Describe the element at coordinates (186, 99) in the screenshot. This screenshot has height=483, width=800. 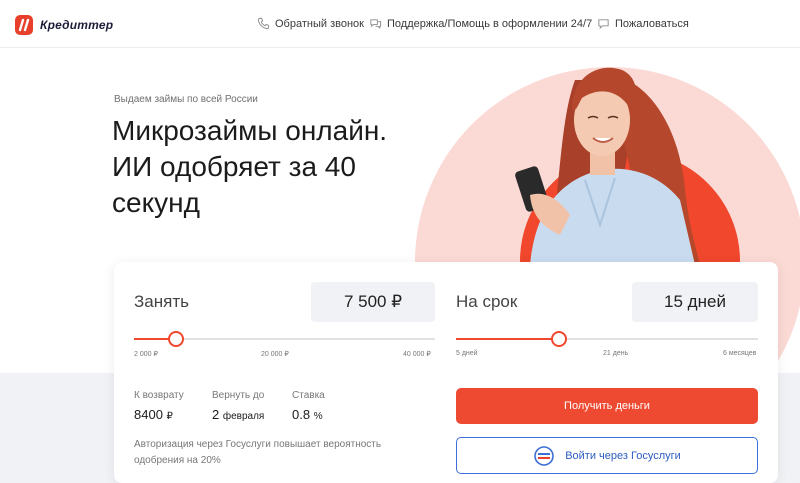
I see `hero-subtitle: Выдаем займы по всей России` at that location.